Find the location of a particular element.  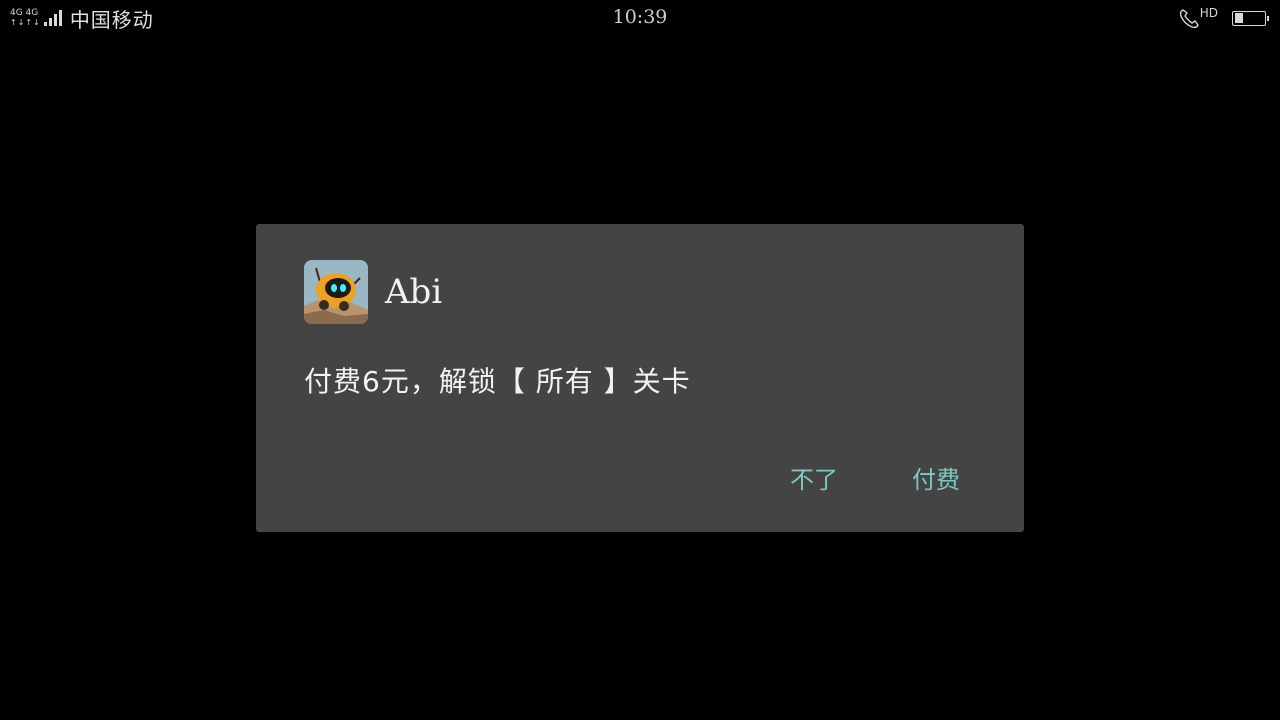

hd-call-icon: HD is located at coordinates (1198, 18).